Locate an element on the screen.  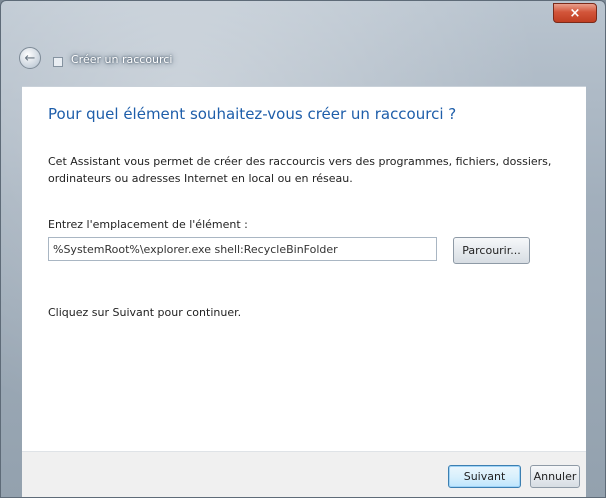
title-bar: ← Créer un raccourci × is located at coordinates (303, 37).